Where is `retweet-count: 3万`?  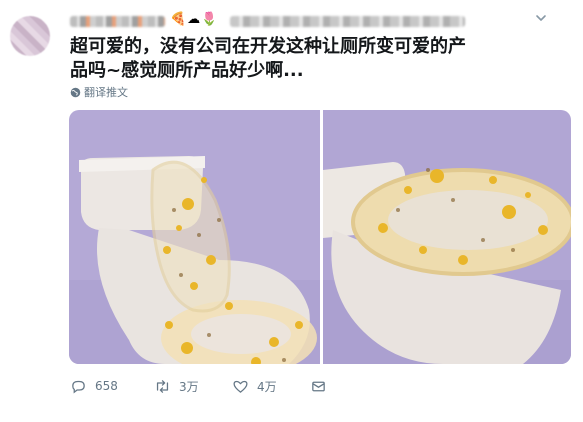 retweet-count: 3万 is located at coordinates (189, 386).